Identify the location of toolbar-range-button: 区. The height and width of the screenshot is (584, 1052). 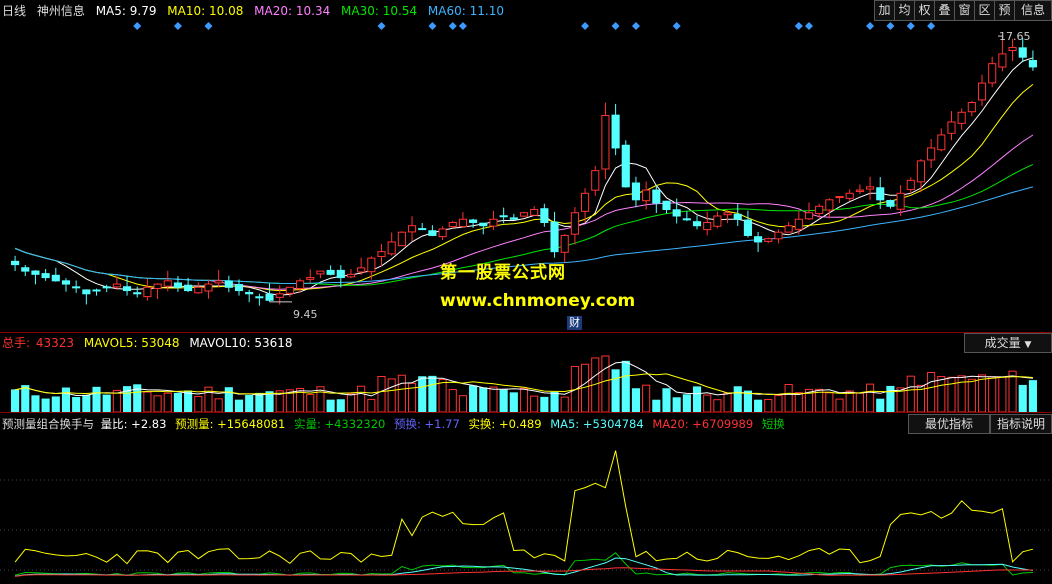
(984, 10).